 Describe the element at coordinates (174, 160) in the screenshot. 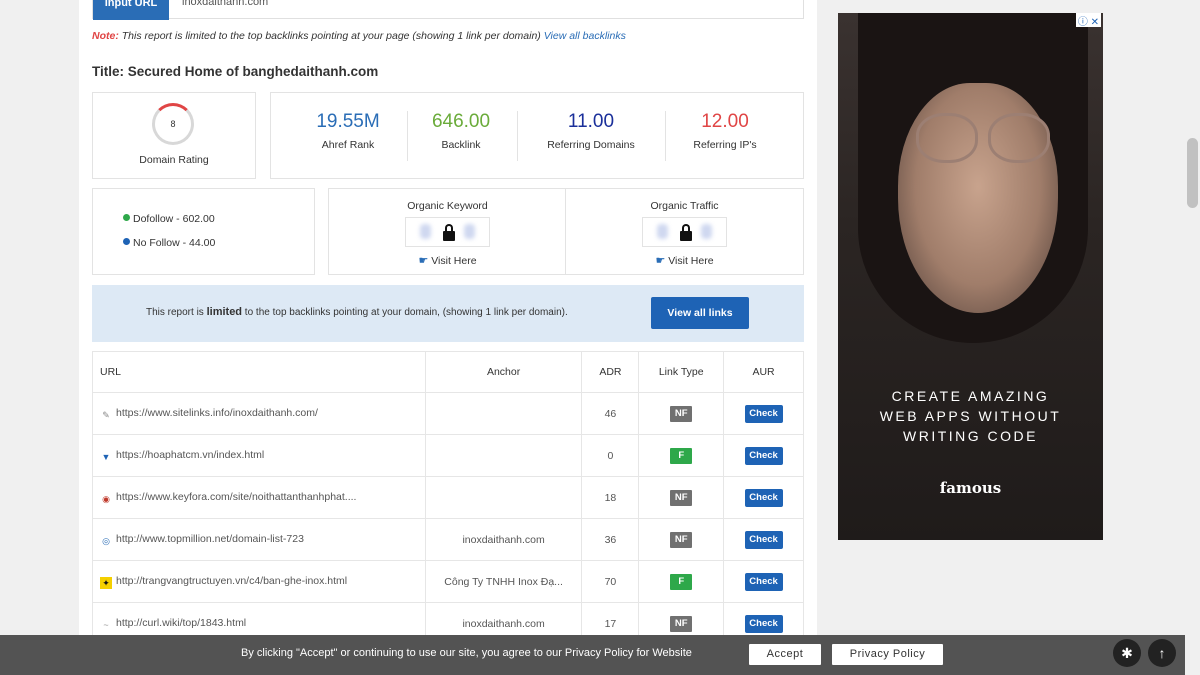

I see `domain-rating-label: Domain Rating` at that location.